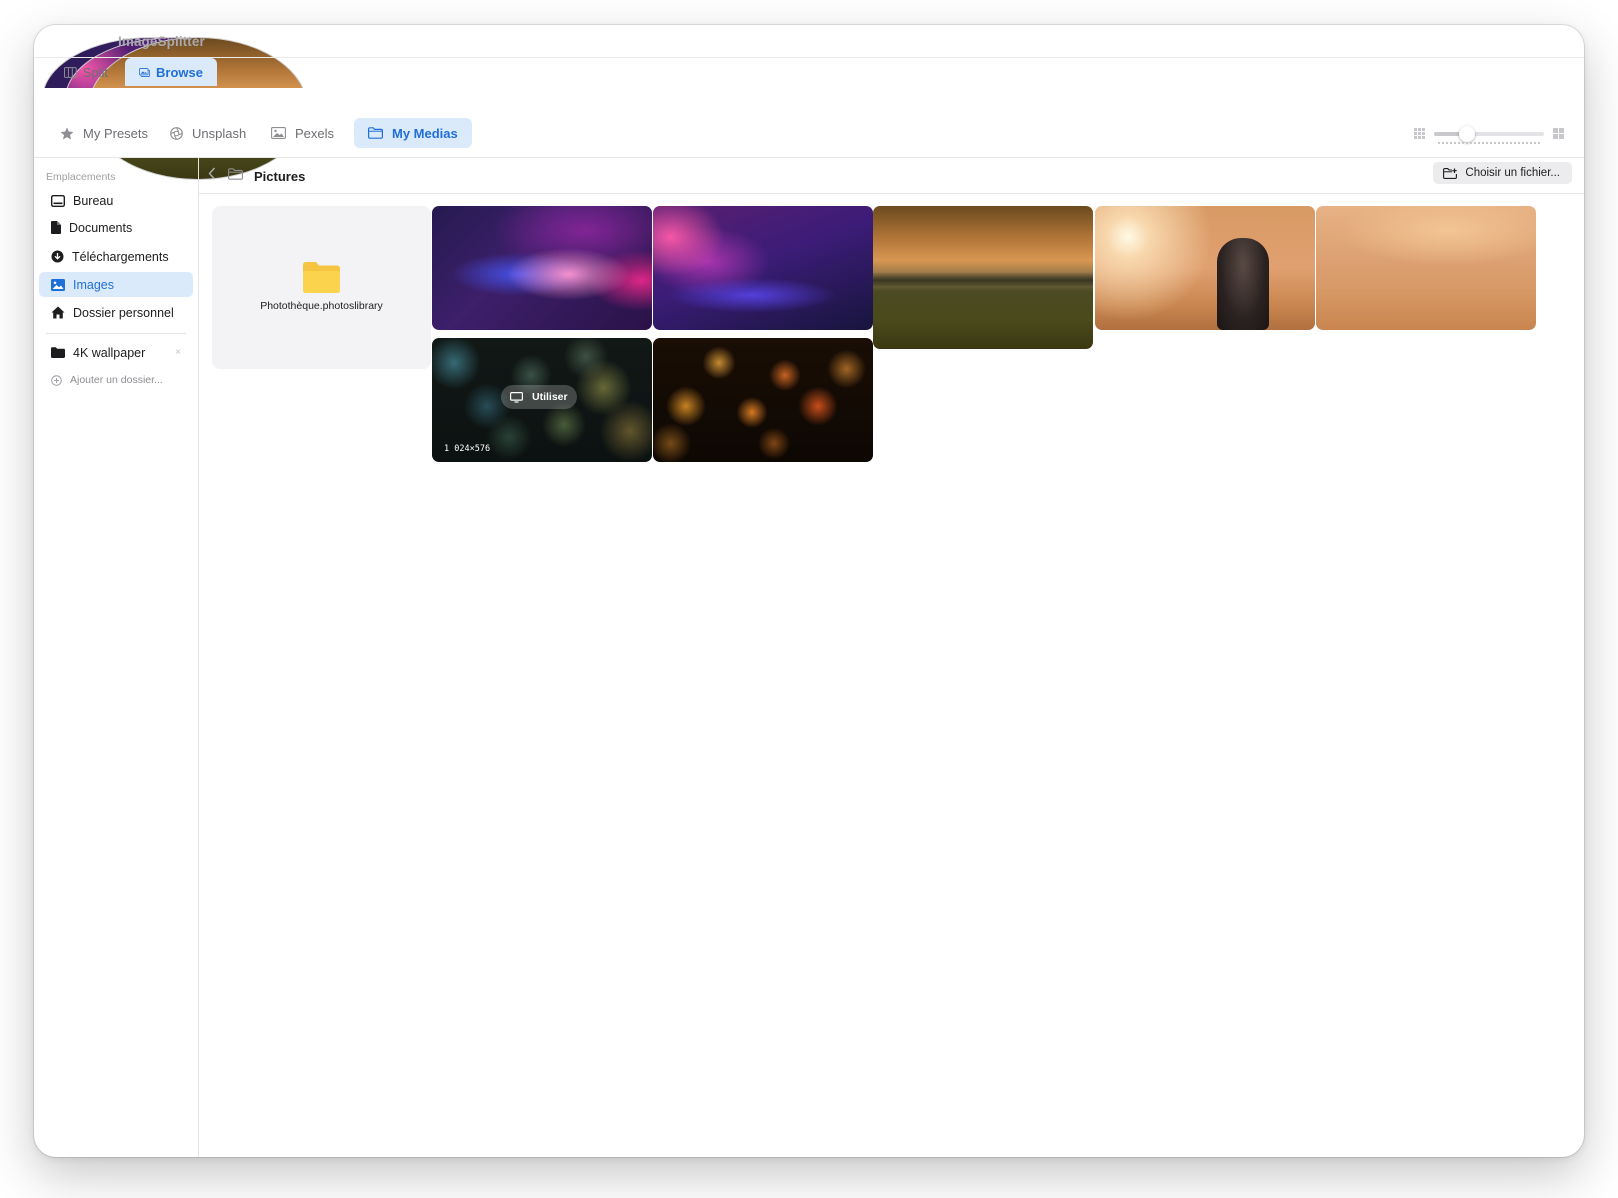 The height and width of the screenshot is (1198, 1618). I want to click on sidebar-item-dossier-personnel: Dossier personnel, so click(116, 312).